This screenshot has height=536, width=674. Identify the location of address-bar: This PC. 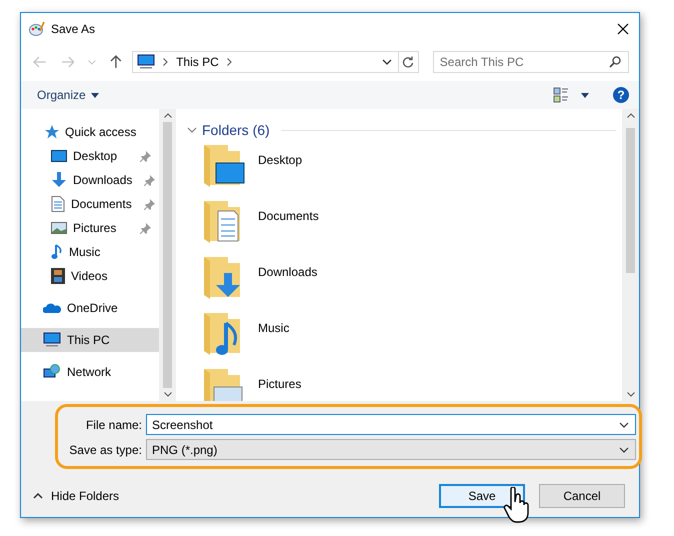
(266, 62).